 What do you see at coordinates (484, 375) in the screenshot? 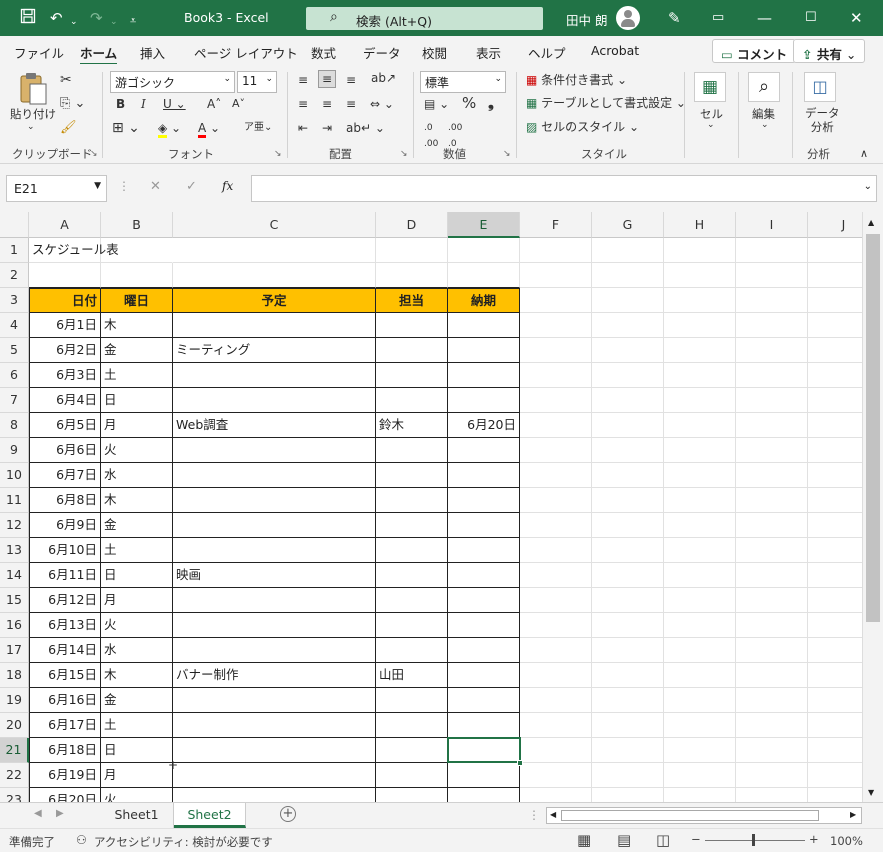
I see `cell-e6` at bounding box center [484, 375].